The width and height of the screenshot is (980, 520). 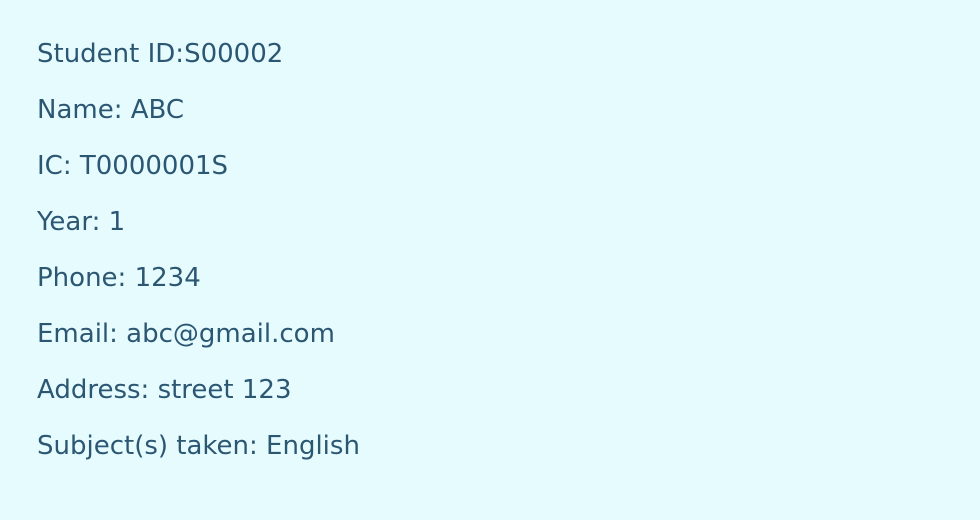 I want to click on student-name-line: Name: ABC, so click(x=111, y=110).